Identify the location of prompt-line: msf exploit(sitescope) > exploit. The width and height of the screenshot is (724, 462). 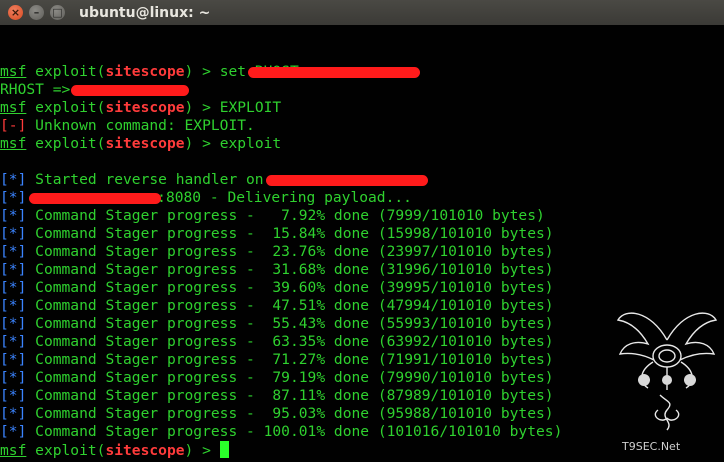
(141, 143).